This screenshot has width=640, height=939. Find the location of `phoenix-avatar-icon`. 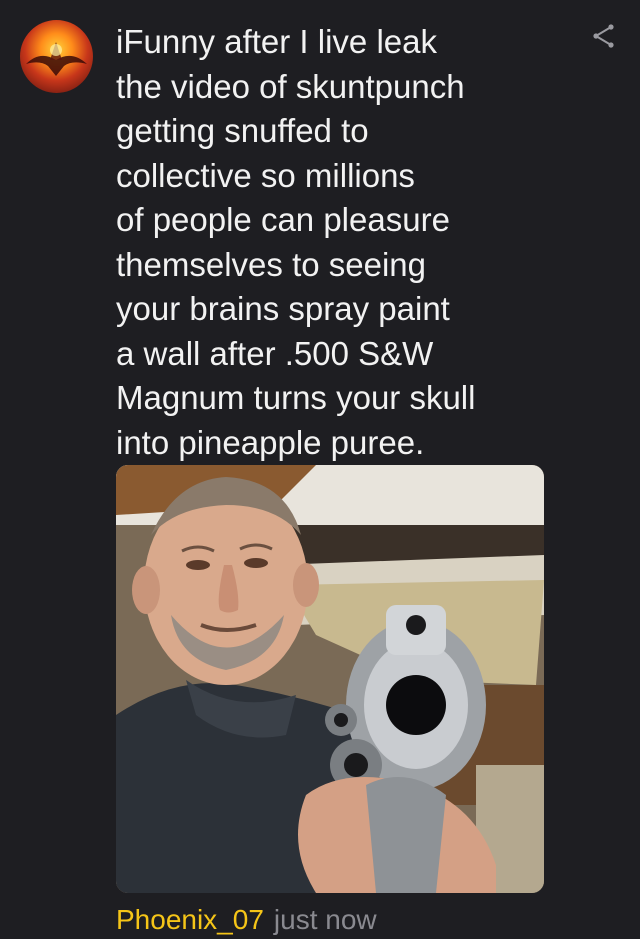

phoenix-avatar-icon is located at coordinates (56, 59).